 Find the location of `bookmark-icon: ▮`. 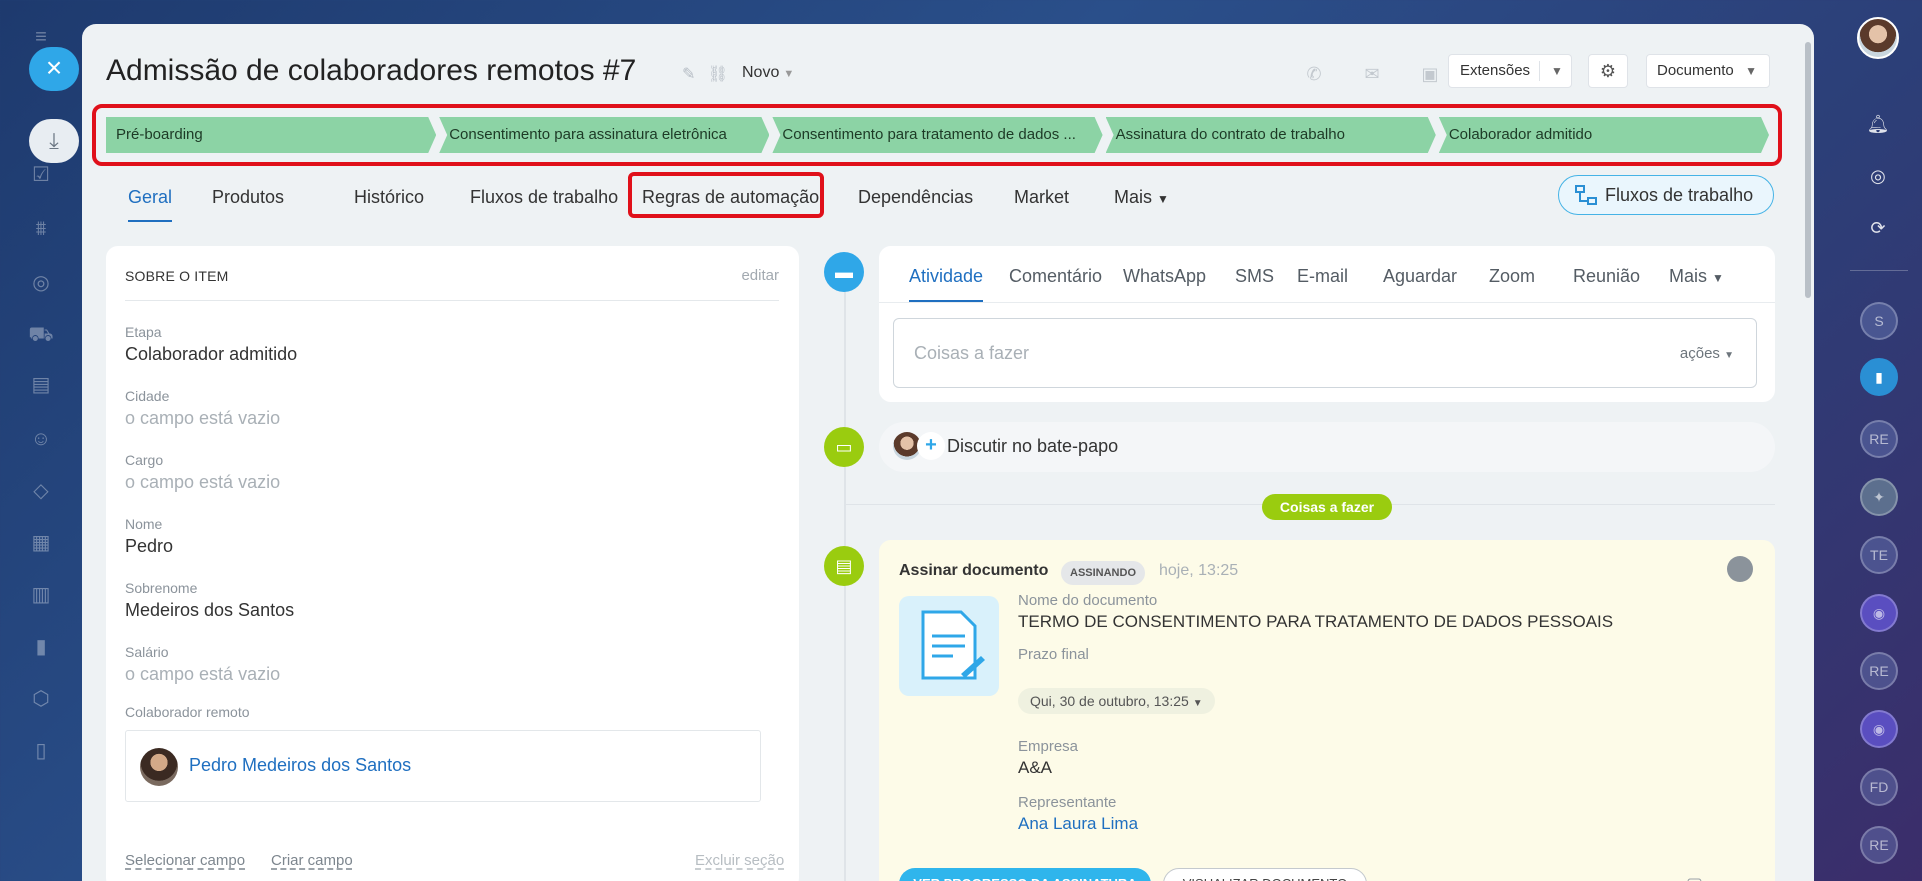

bookmark-icon: ▮ is located at coordinates (1879, 377).